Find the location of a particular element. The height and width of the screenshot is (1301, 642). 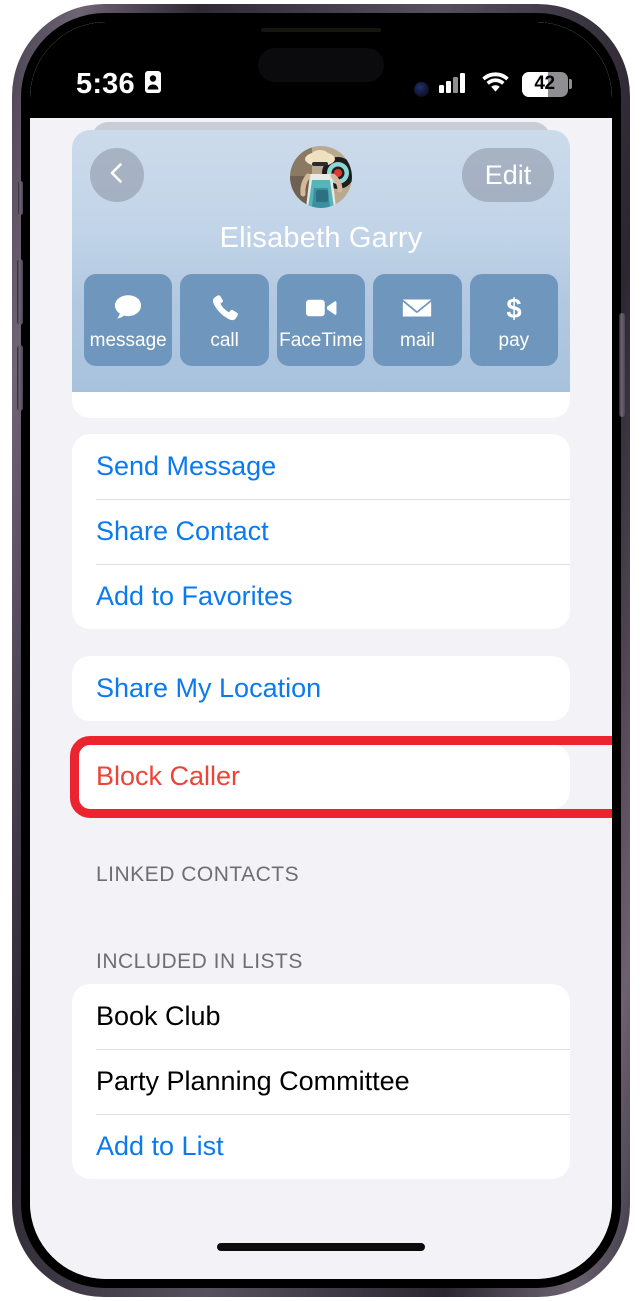

share-contact-row: Share Contact is located at coordinates (321, 531).